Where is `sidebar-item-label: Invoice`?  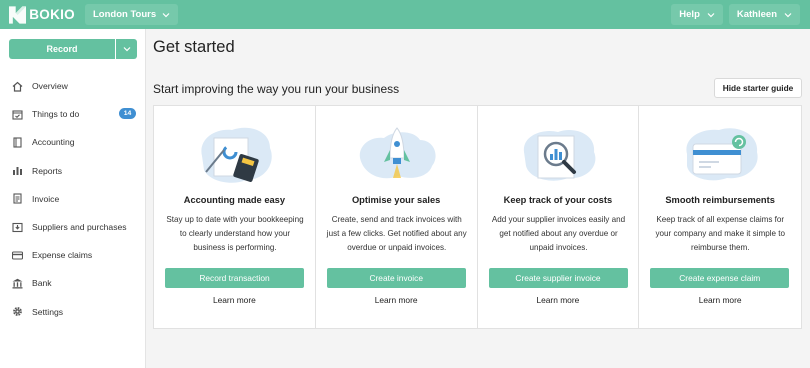 sidebar-item-label: Invoice is located at coordinates (46, 198).